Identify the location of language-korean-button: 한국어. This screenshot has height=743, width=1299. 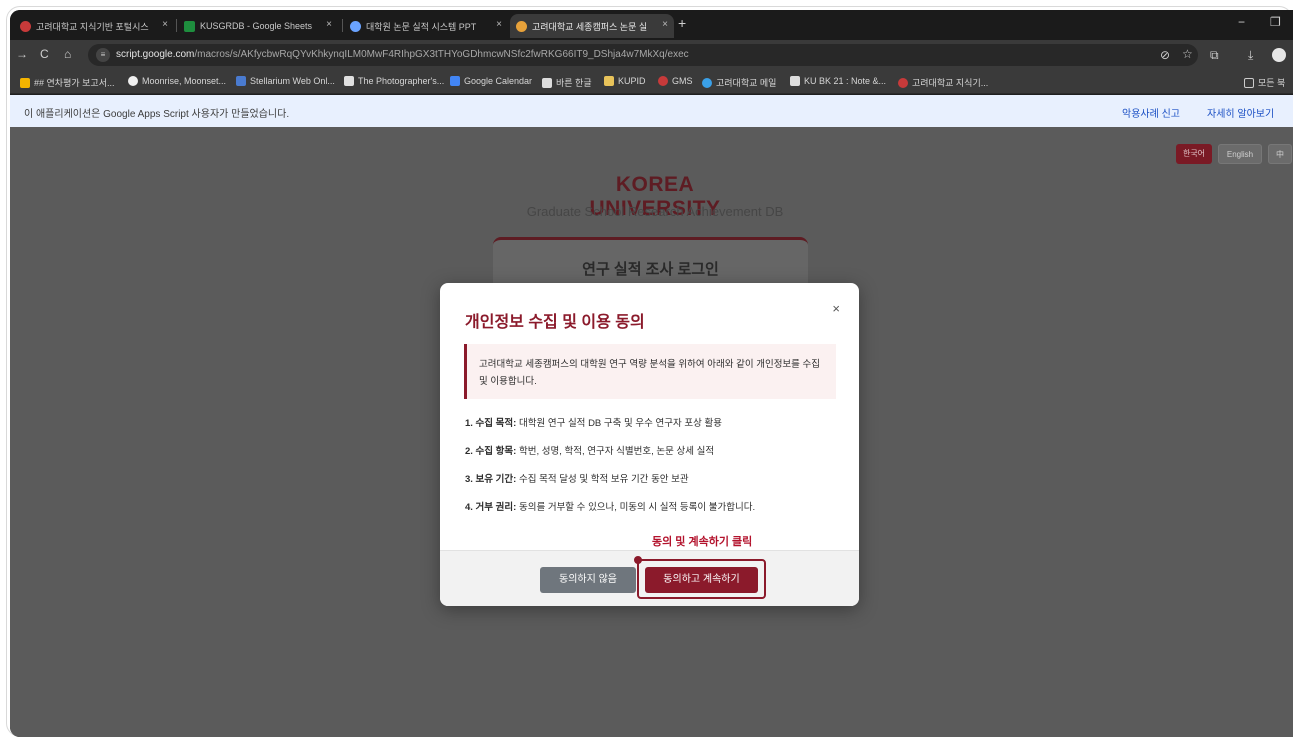
(1194, 154).